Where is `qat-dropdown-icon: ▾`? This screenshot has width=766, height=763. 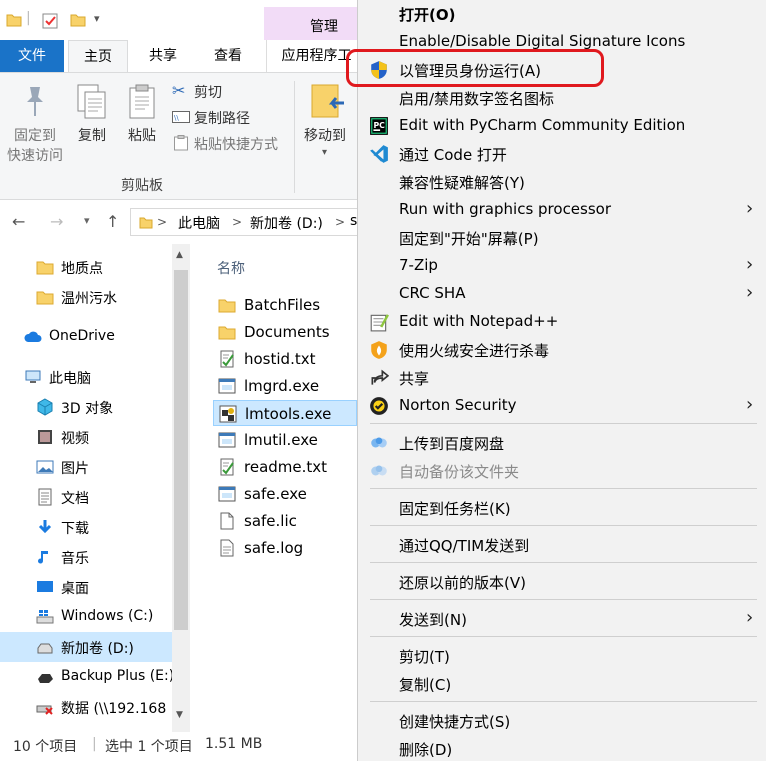
qat-dropdown-icon: ▾ is located at coordinates (97, 18).